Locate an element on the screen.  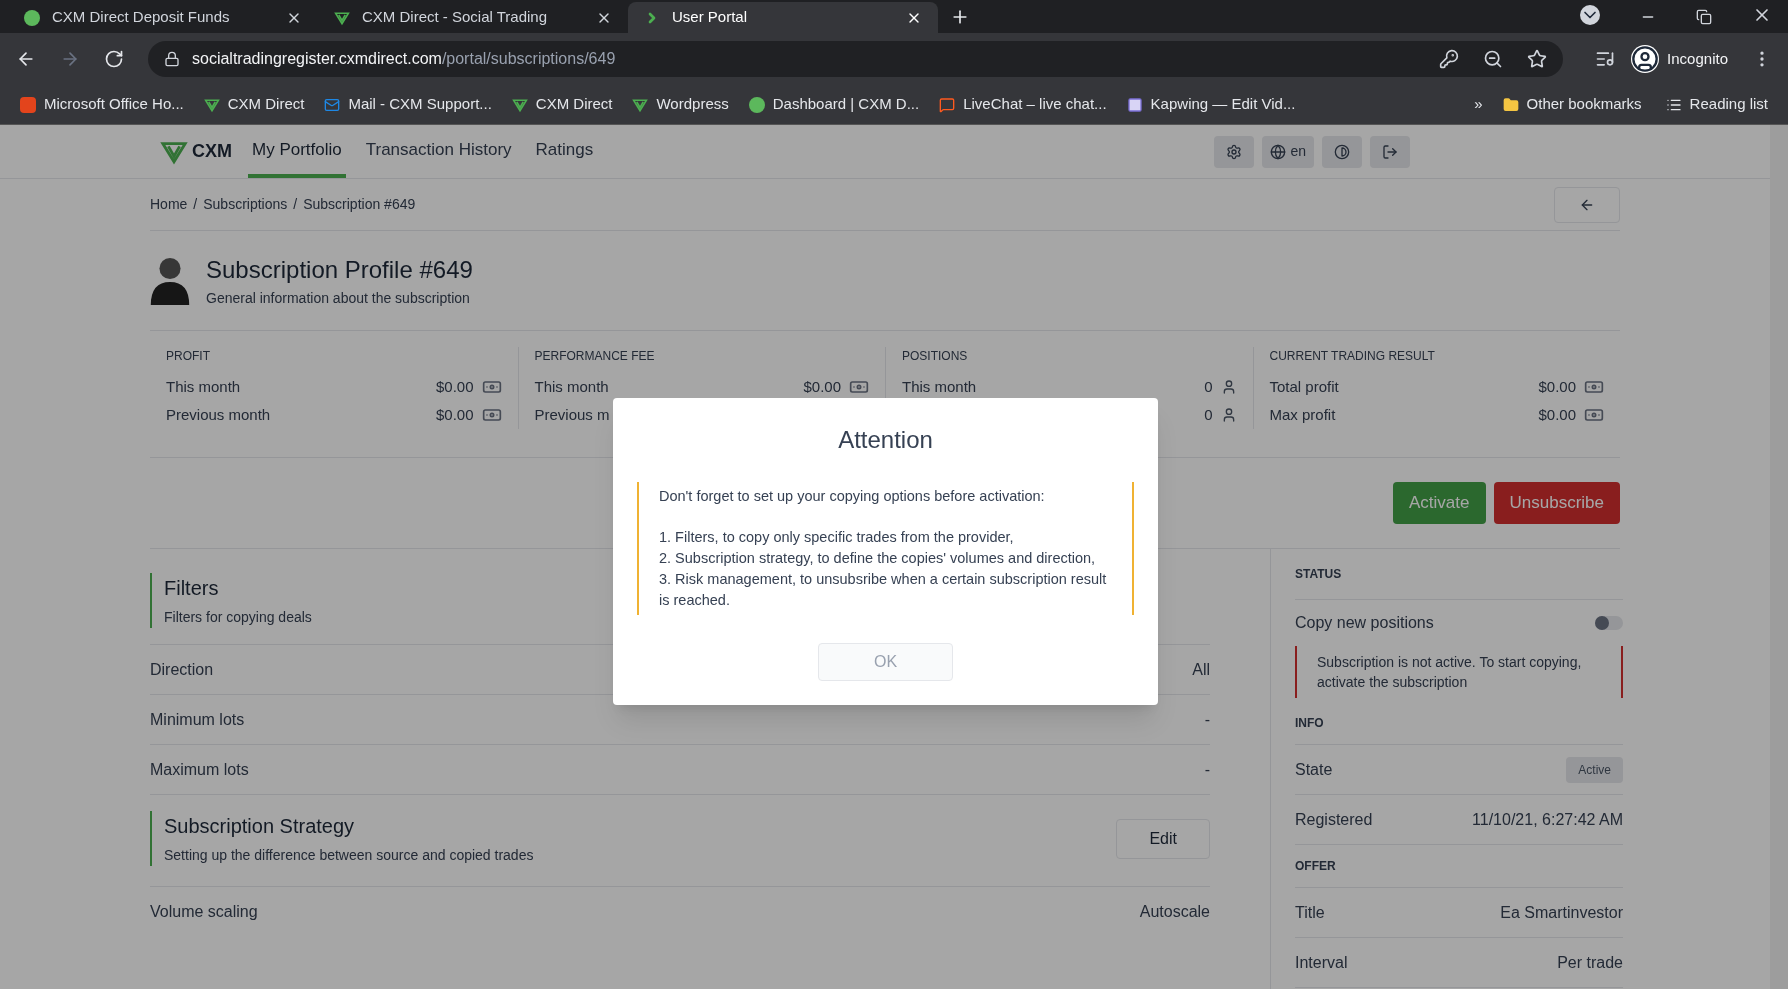
dialog-title: Attention is located at coordinates (885, 440).